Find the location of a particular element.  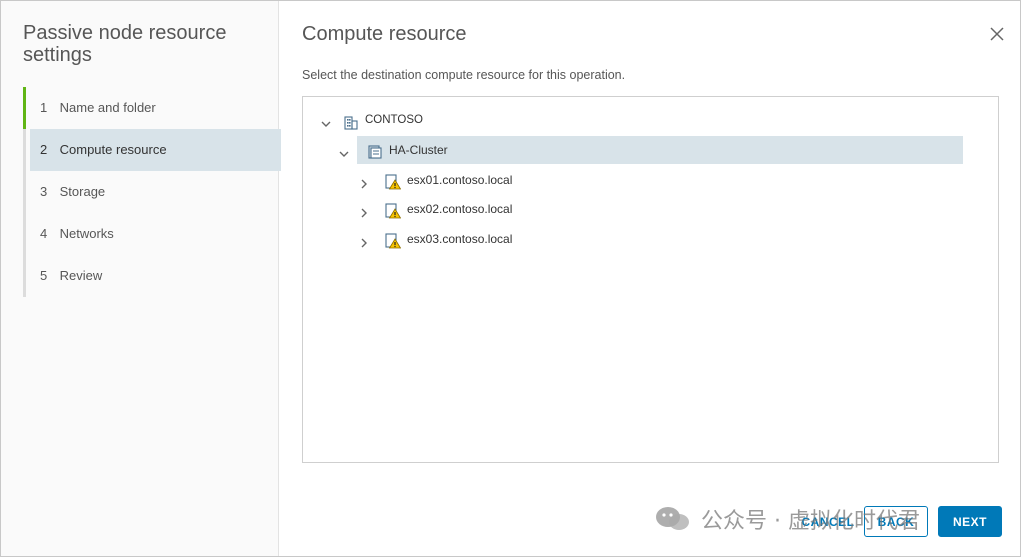

cluster-icon is located at coordinates (375, 150).